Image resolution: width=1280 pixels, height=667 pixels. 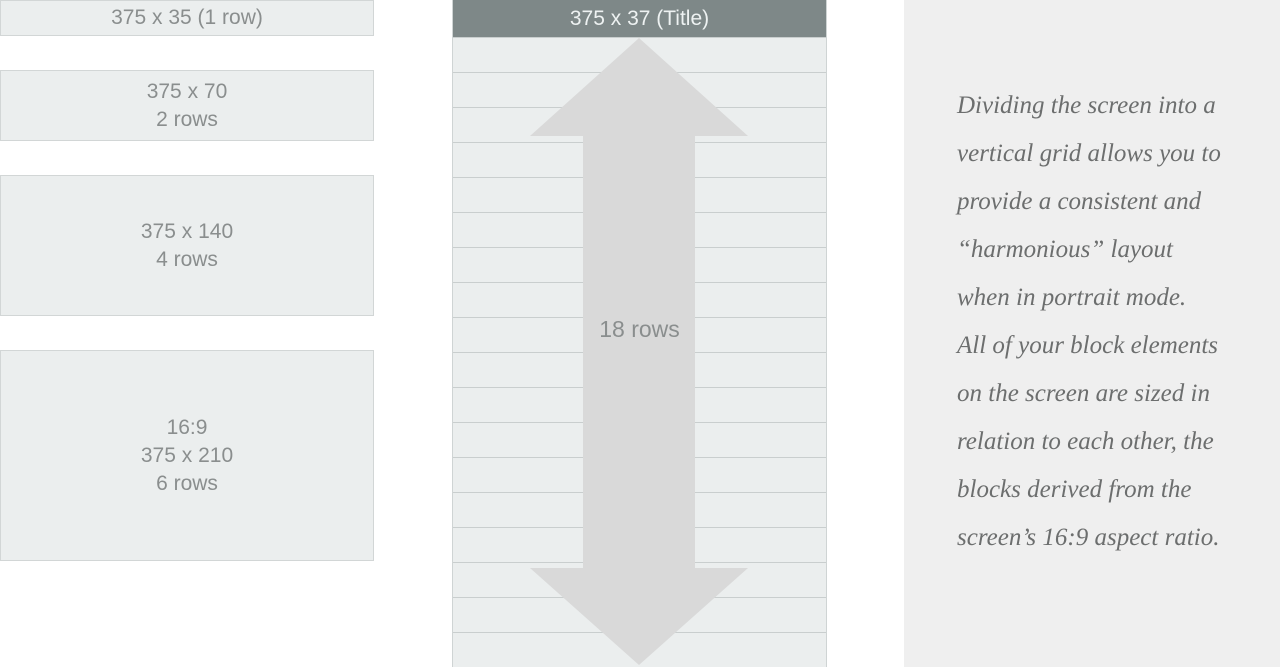 I want to click on block-six-rows-size: 375 x 210, so click(x=187, y=455).